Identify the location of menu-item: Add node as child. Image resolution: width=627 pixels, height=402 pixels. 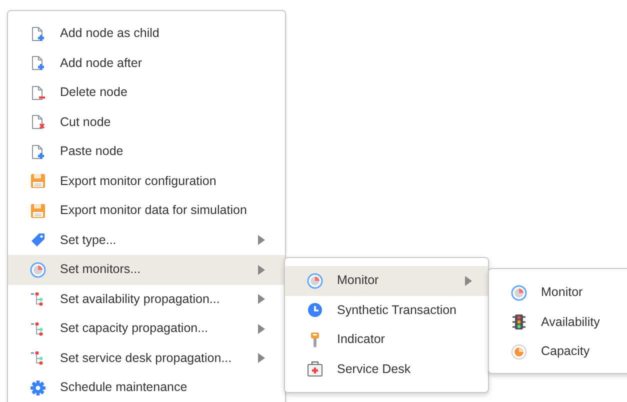
(146, 33).